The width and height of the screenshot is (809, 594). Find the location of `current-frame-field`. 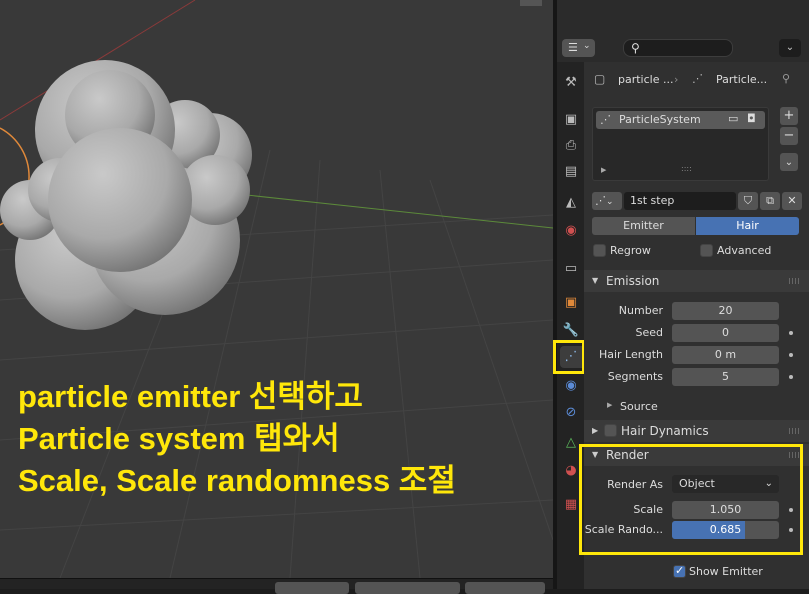

current-frame-field is located at coordinates (312, 588).